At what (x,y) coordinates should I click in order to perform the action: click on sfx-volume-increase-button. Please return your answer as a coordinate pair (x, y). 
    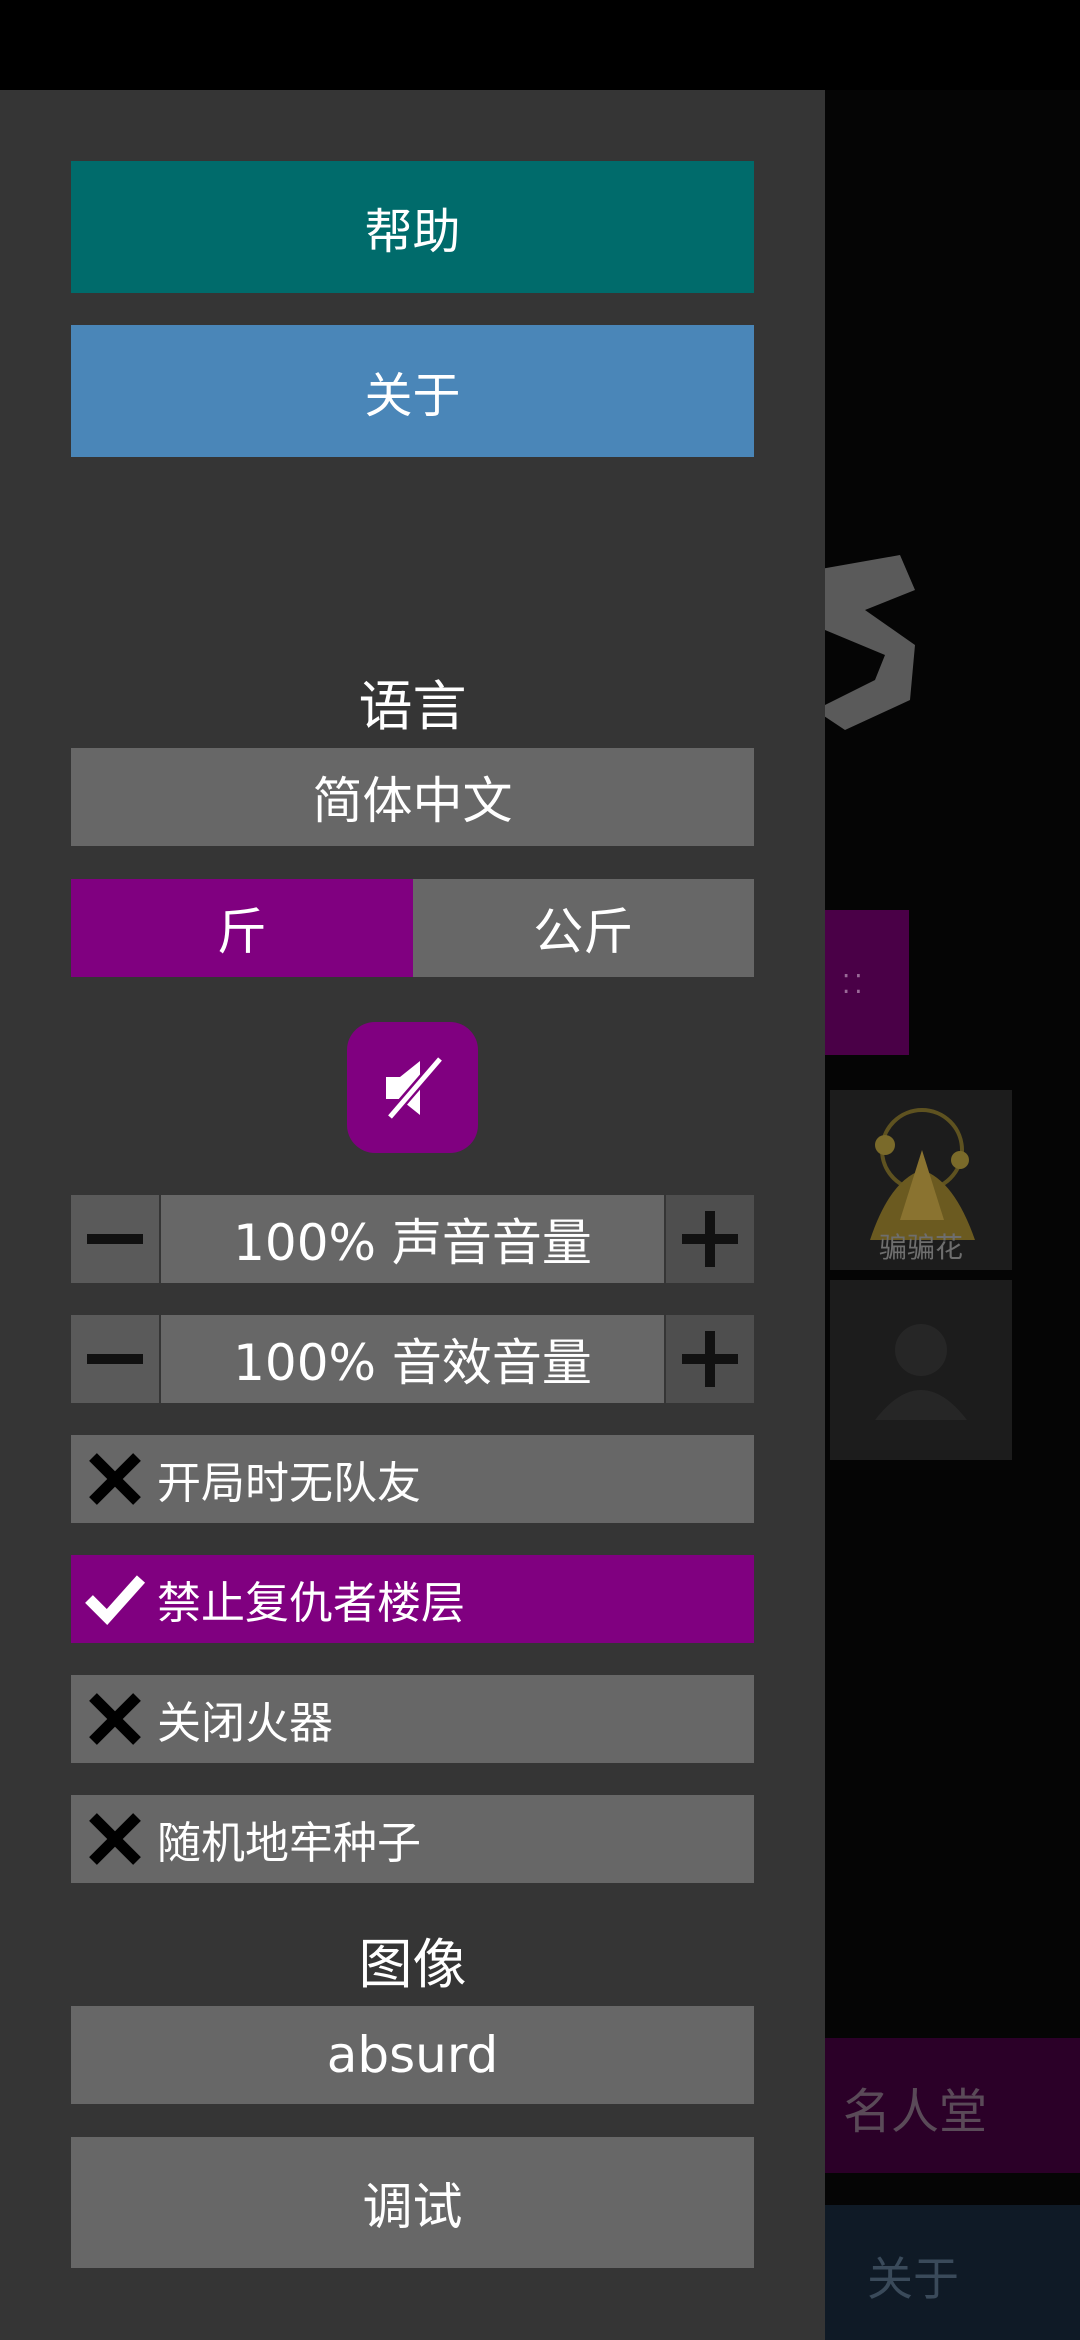
    Looking at the image, I should click on (710, 1359).